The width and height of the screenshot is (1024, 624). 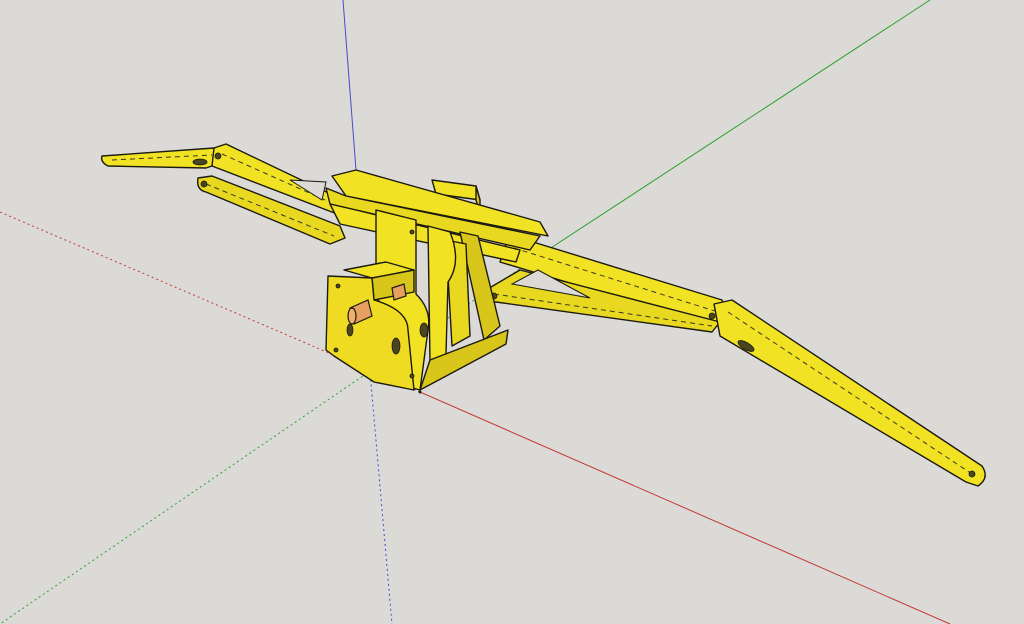 I want to click on left-arm-assembly, so click(x=230, y=194).